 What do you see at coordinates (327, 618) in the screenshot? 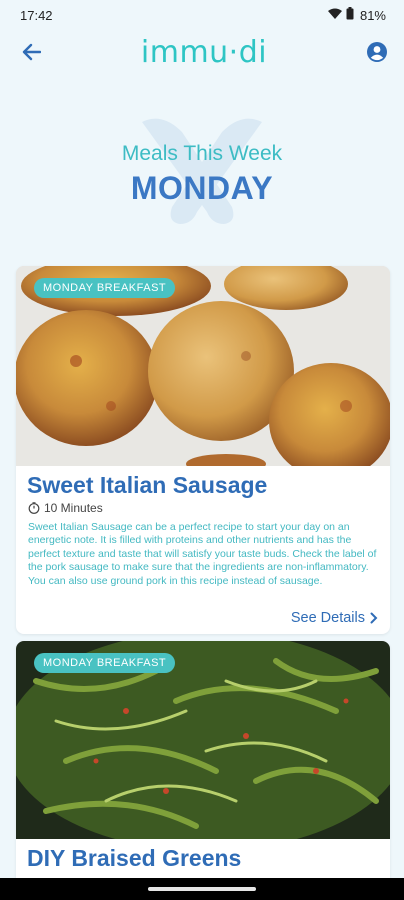
I see `see-details-label: See Details` at bounding box center [327, 618].